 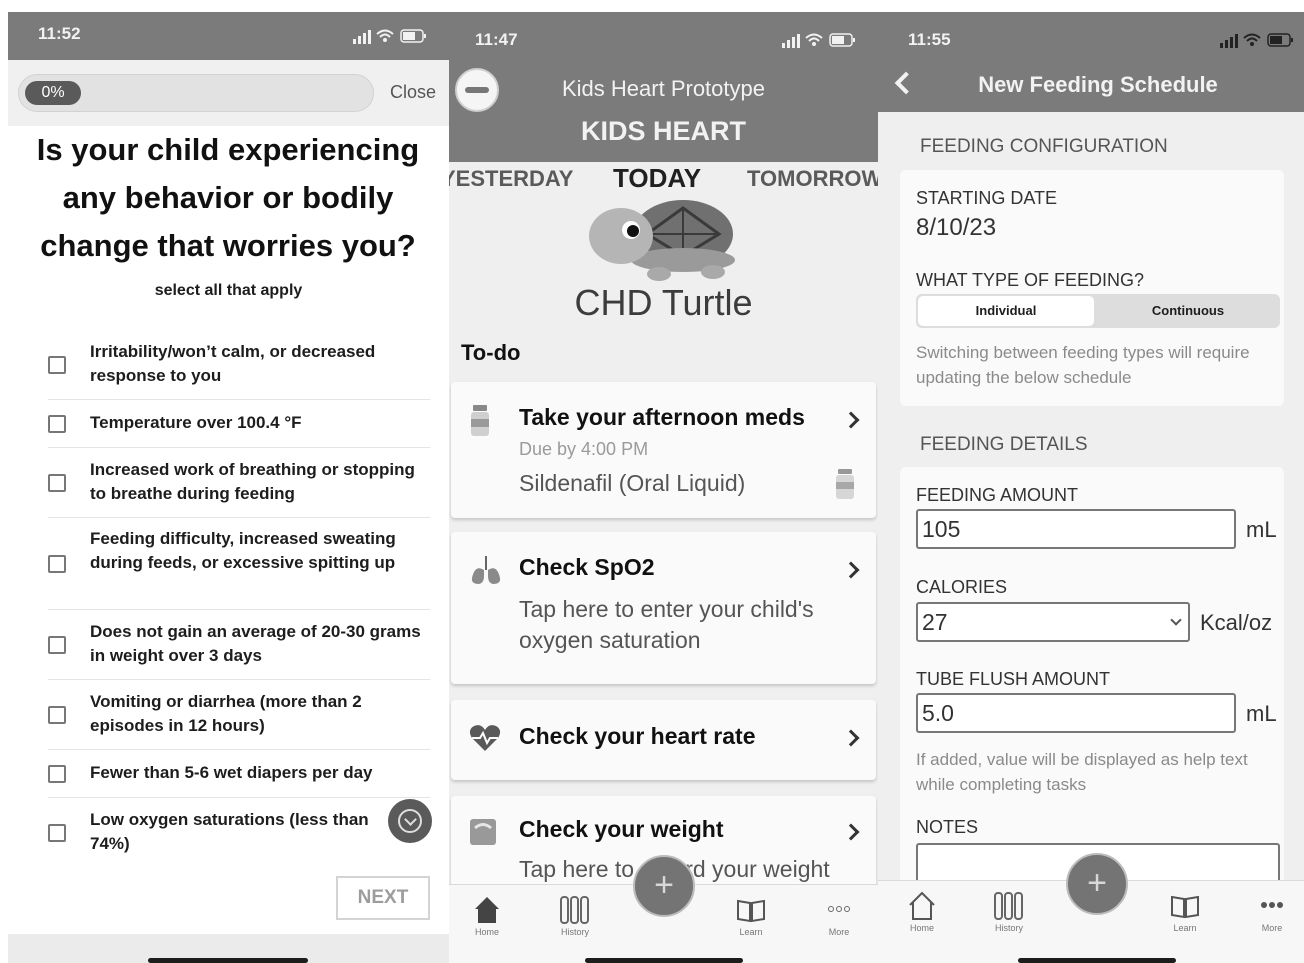 What do you see at coordinates (839, 909) in the screenshot?
I see `more-icon` at bounding box center [839, 909].